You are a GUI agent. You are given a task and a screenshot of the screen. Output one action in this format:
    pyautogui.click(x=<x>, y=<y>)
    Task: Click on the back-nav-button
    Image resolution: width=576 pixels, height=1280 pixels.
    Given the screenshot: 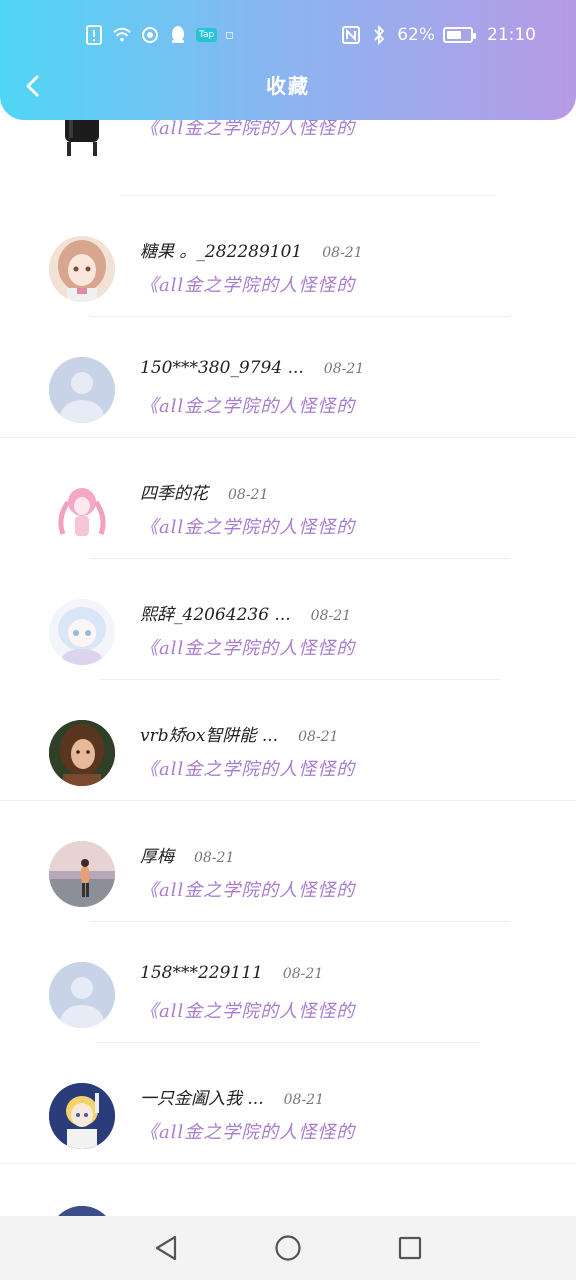 What is the action you would take?
    pyautogui.click(x=166, y=1248)
    